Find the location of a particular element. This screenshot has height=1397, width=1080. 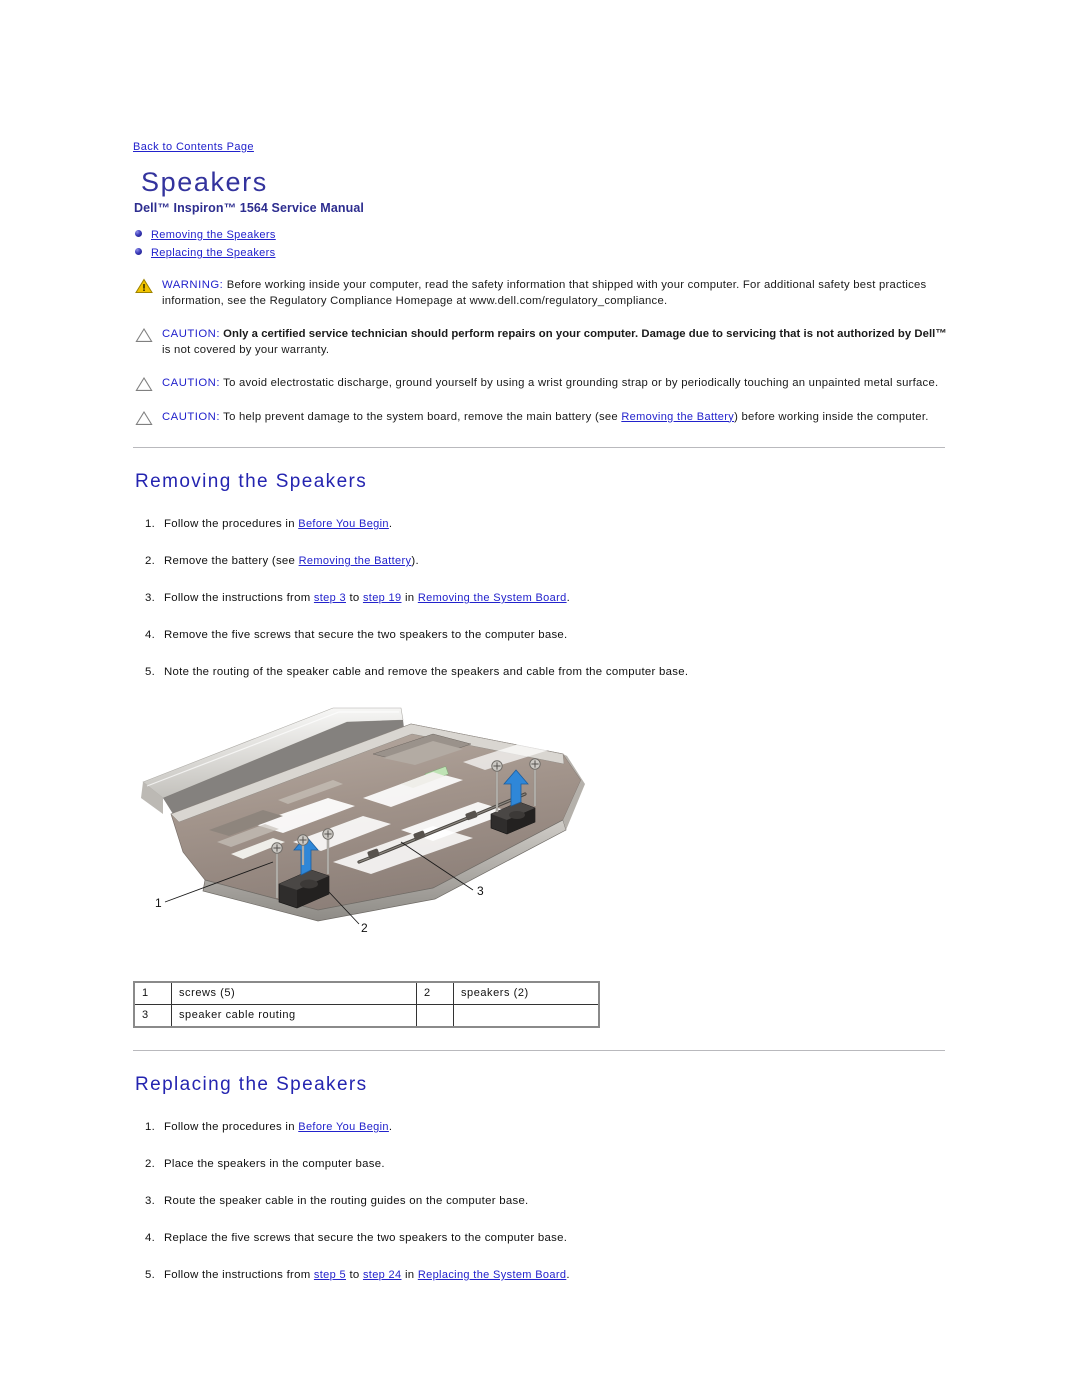

step-3-link: step 3 is located at coordinates (330, 598).